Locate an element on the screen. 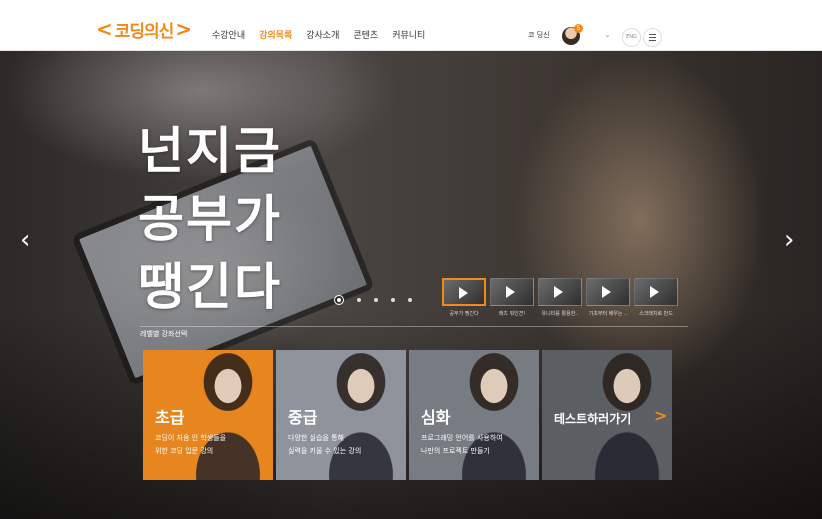 The width and height of the screenshot is (822, 519). card-desc-line: 위한 코딩 입문 강의 is located at coordinates (184, 451).